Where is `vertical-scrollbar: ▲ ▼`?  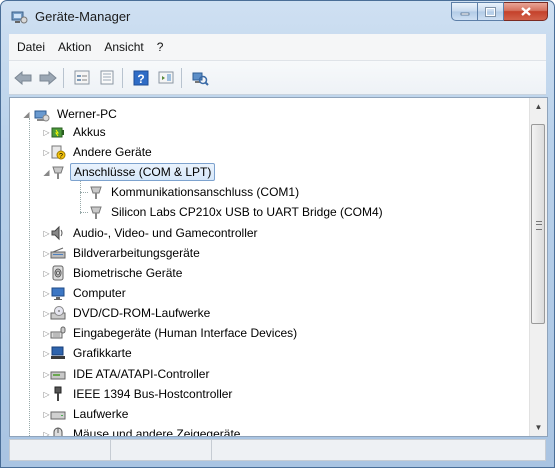
vertical-scrollbar: ▲ ▼ is located at coordinates (538, 267).